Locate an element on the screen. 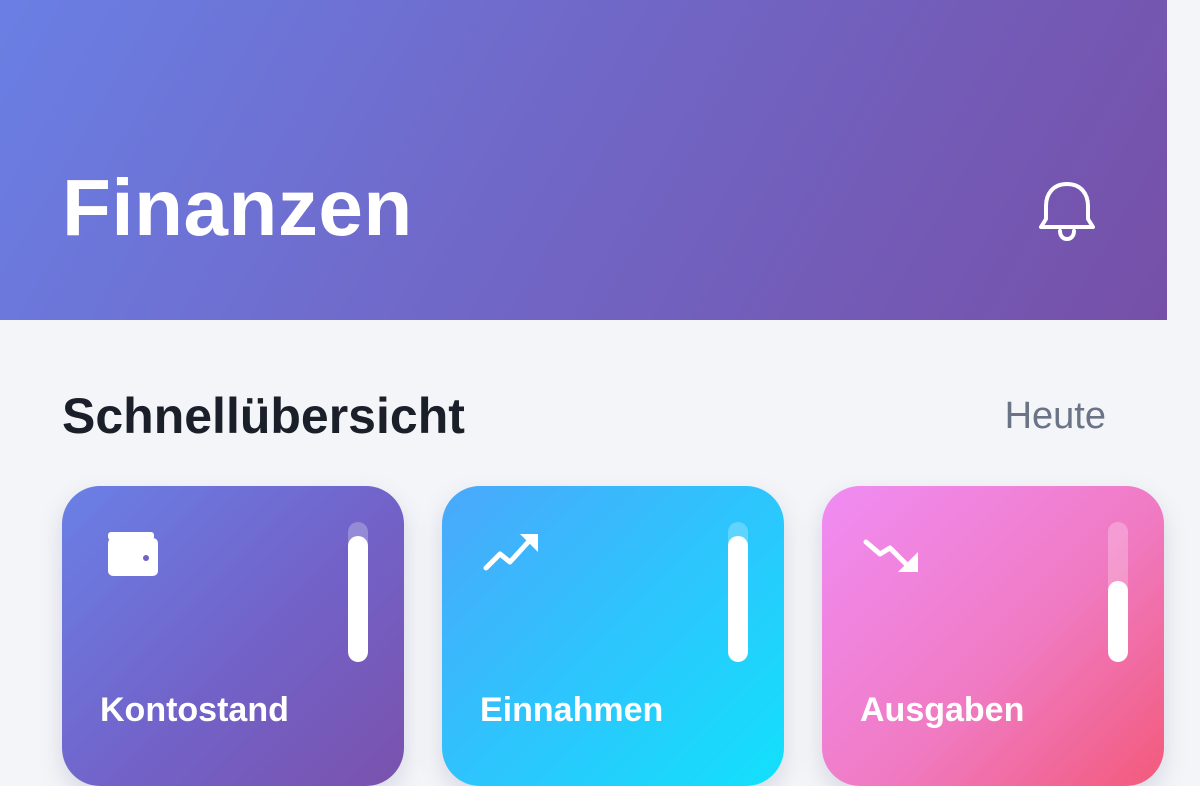 The width and height of the screenshot is (1200, 786). scrollbar-area is located at coordinates (1183, 375).